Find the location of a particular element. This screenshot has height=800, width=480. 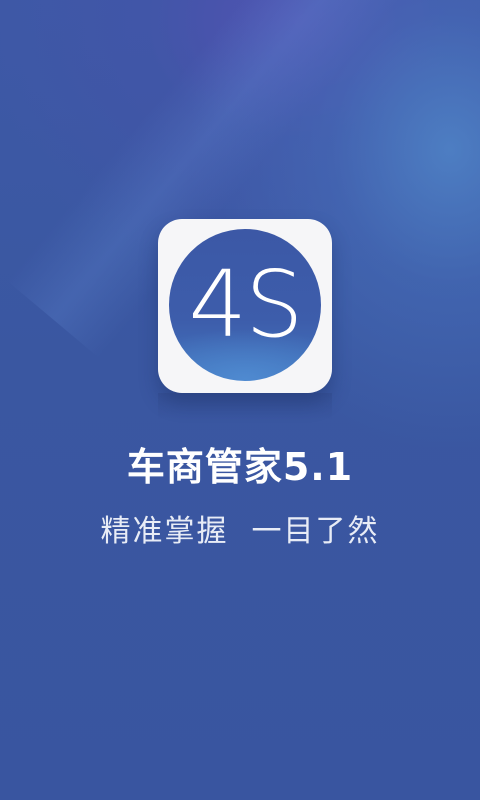

4s-logo-icon: 4S is located at coordinates (245, 305).